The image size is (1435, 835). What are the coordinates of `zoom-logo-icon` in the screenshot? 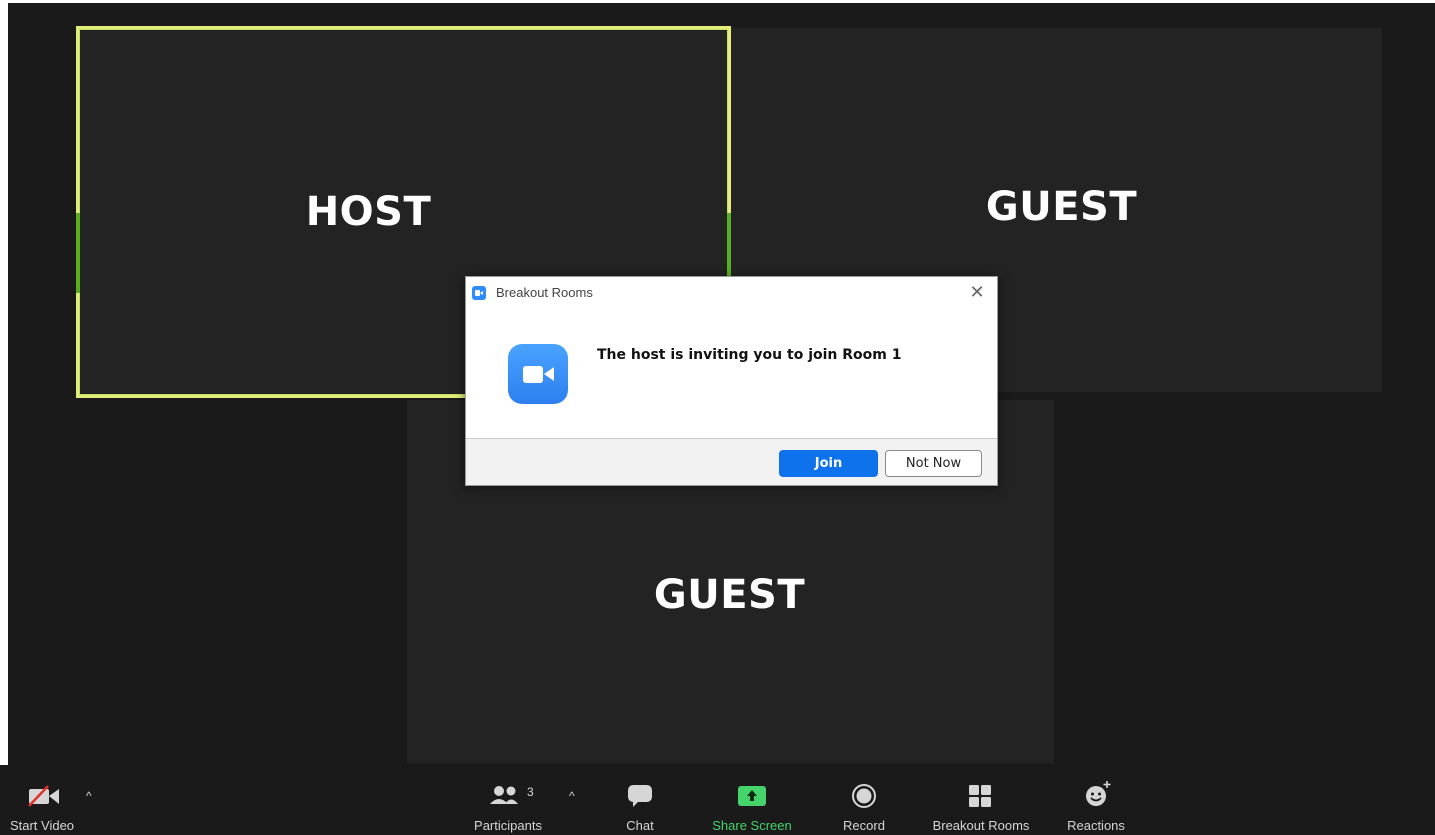 It's located at (538, 374).